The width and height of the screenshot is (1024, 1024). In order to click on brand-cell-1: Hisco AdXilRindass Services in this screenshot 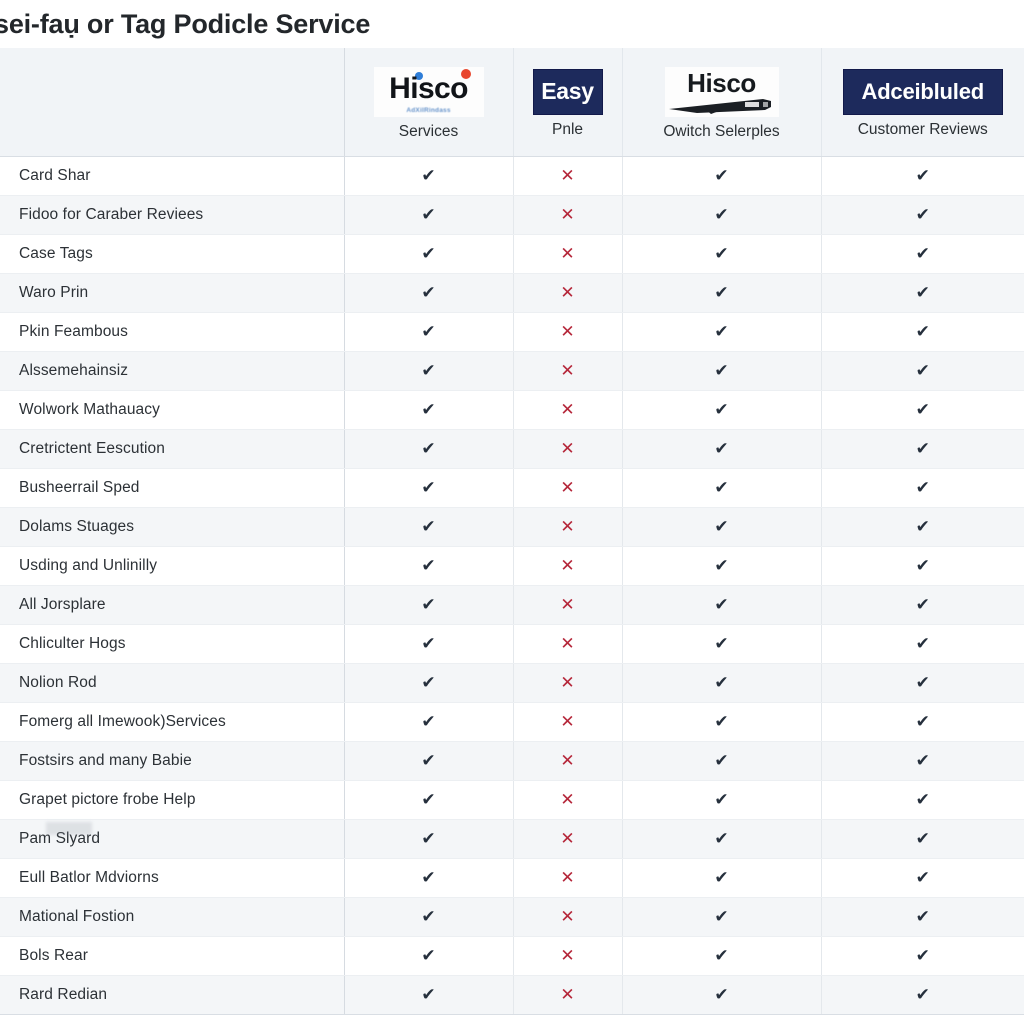, I will do `click(429, 102)`.